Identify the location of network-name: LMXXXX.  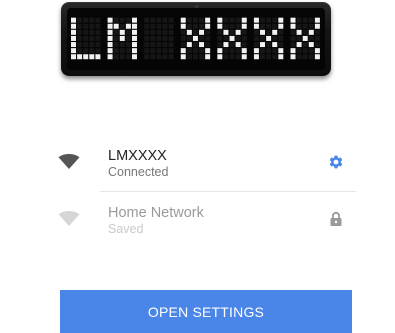
(137, 156).